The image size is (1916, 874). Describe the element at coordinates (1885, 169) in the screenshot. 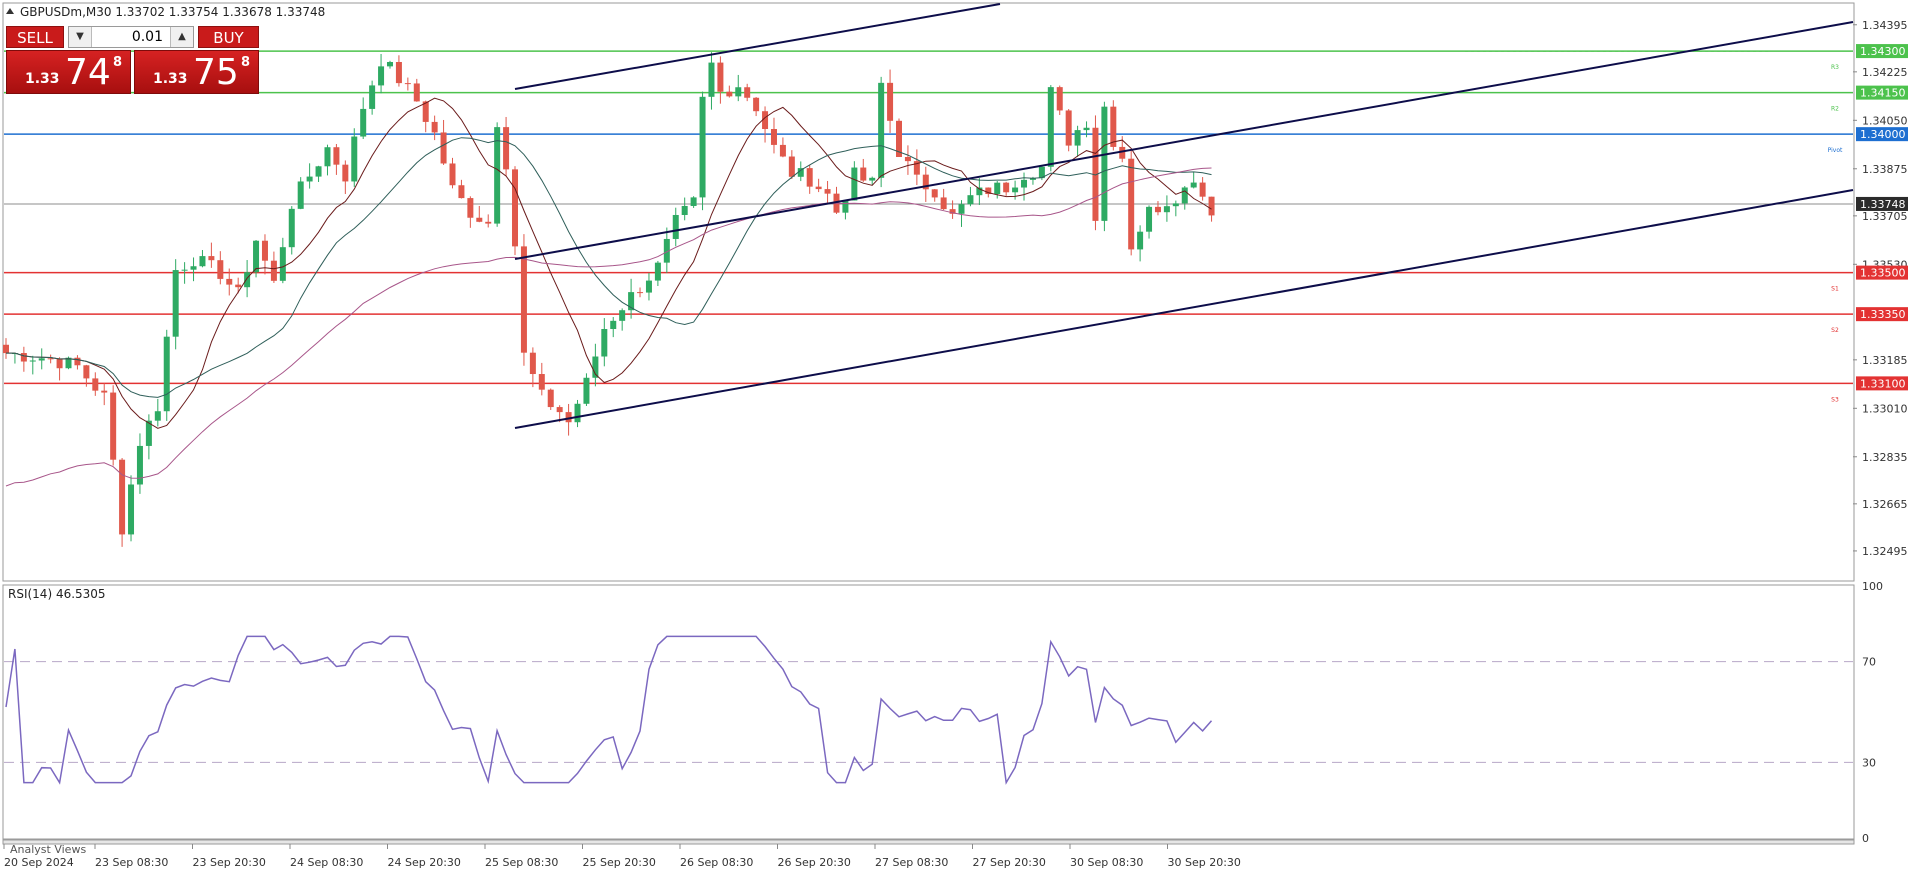

I see `price-axis-label: 1.33875` at that location.